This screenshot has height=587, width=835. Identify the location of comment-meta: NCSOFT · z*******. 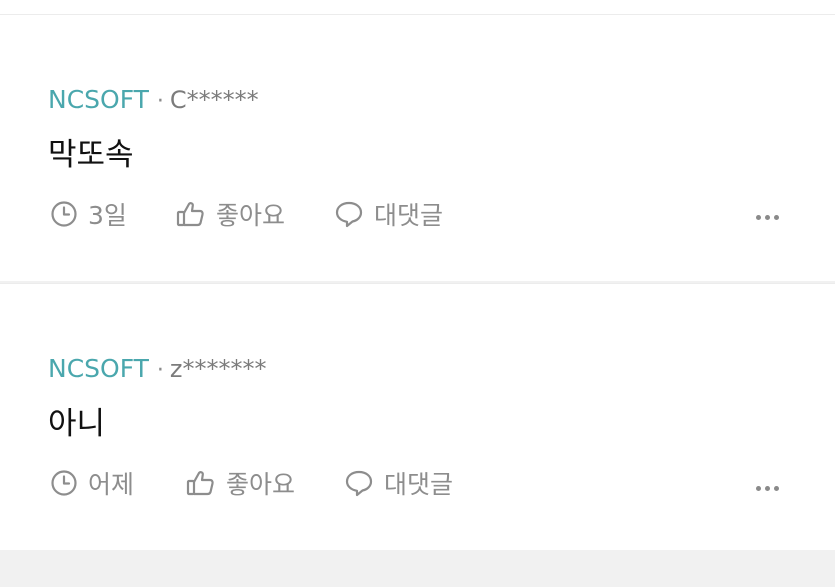
(157, 368).